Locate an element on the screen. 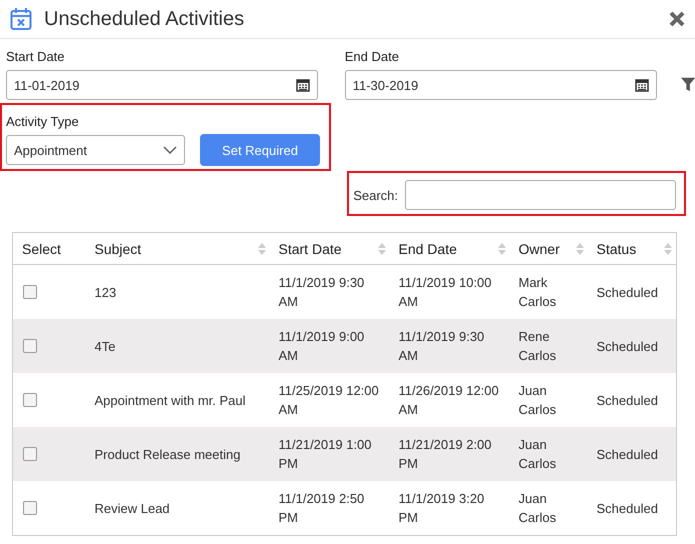 This screenshot has width=695, height=544. date-field: 11-30-2019 is located at coordinates (500, 85).